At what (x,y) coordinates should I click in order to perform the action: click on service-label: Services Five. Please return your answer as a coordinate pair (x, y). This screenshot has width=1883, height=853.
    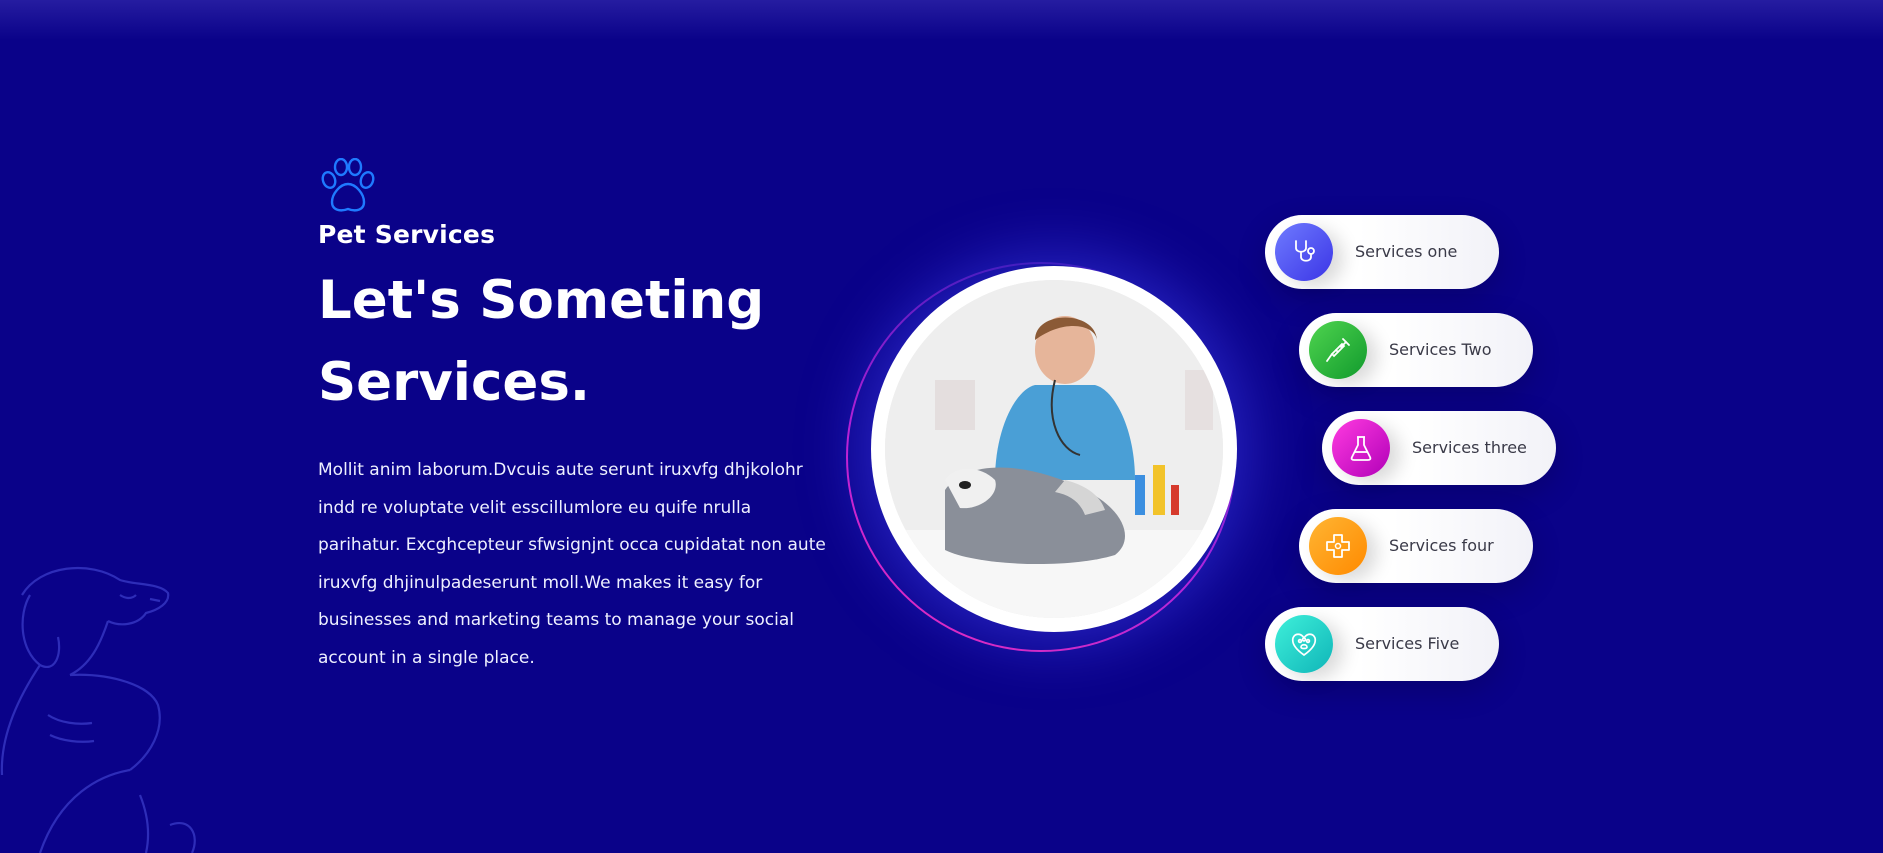
    Looking at the image, I should click on (1407, 643).